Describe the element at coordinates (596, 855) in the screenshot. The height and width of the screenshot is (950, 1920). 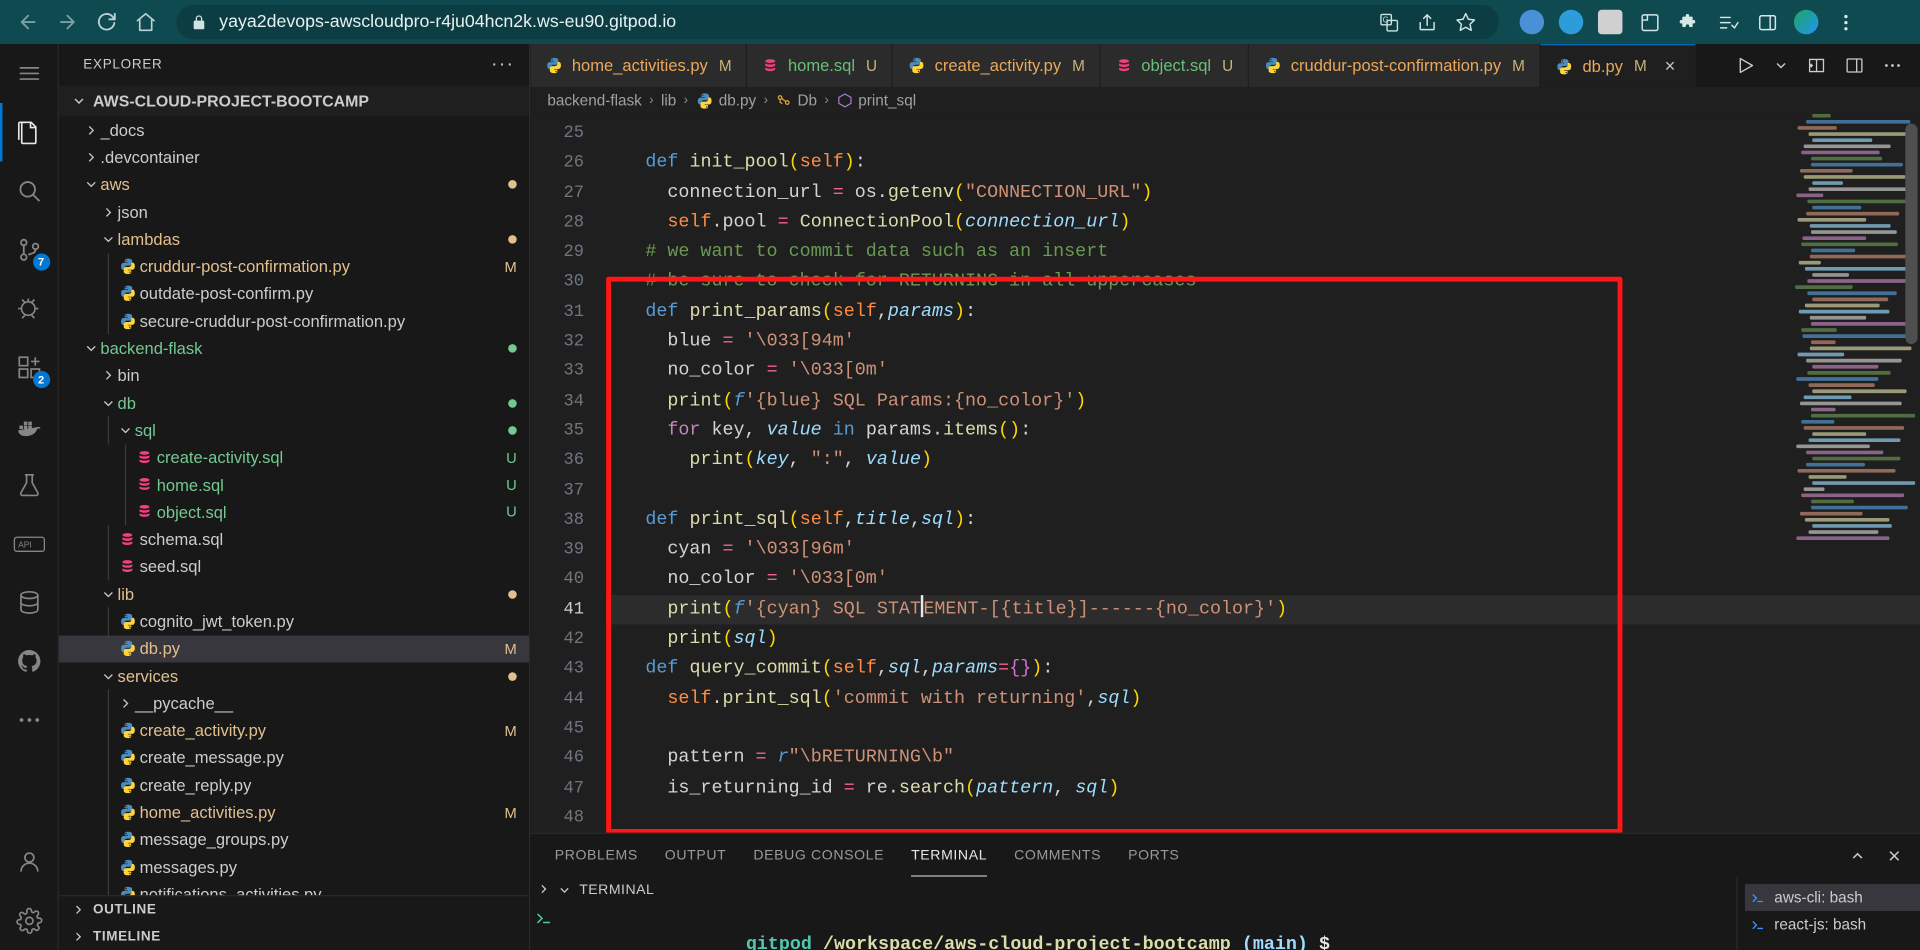
I see `panel-tab: PROBLEMS` at that location.